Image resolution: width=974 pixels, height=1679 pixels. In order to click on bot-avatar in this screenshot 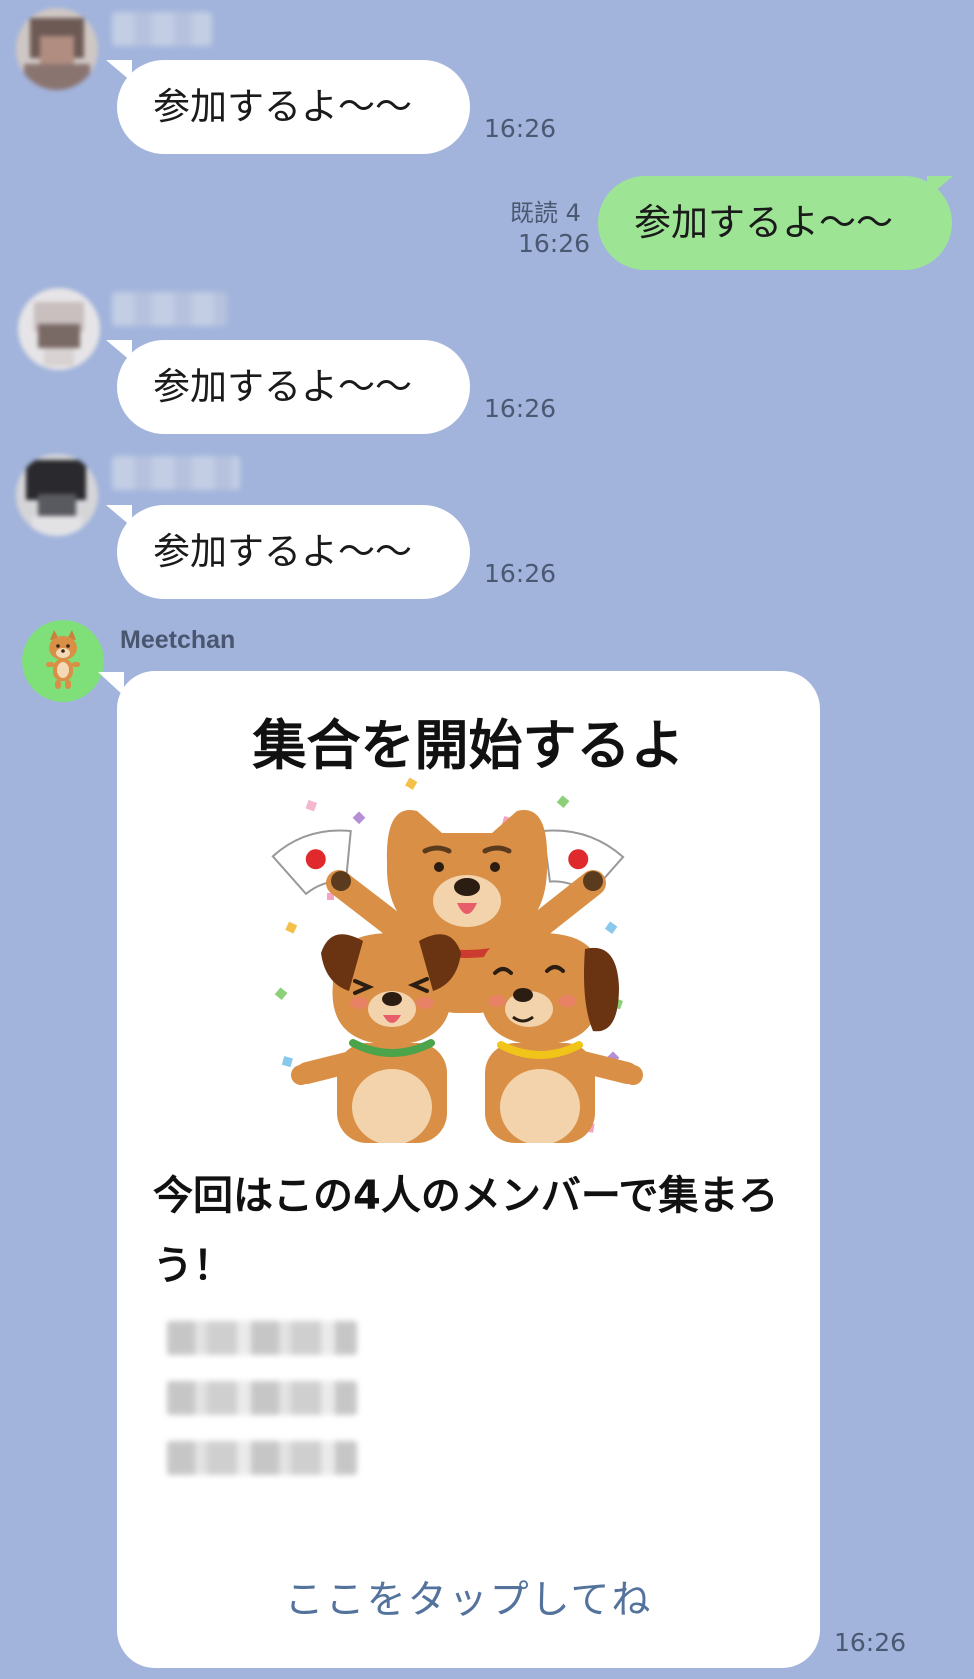, I will do `click(63, 661)`.